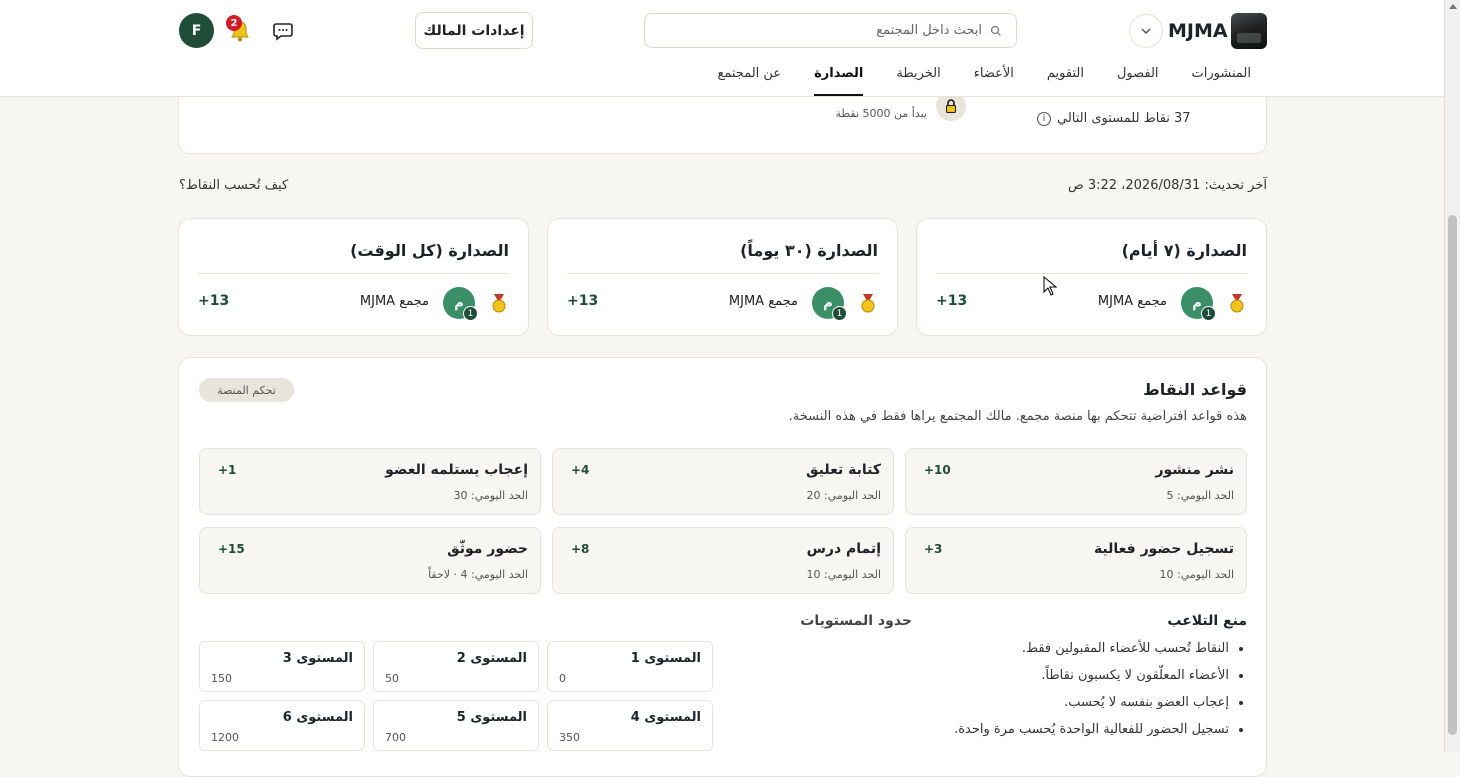  I want to click on rule-points: +3, so click(933, 549).